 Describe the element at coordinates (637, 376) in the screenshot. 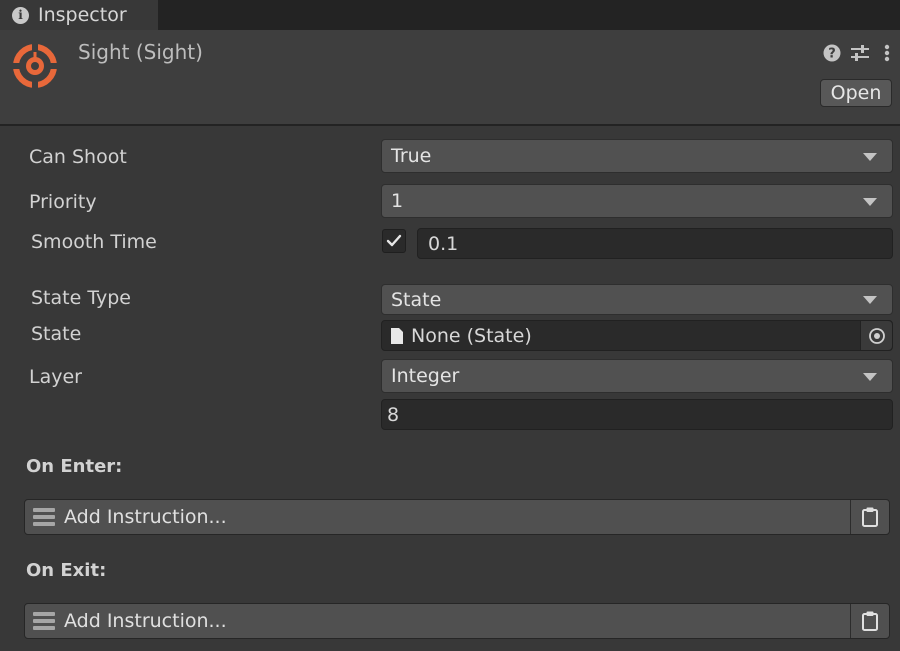

I see `layer-dropdown: Integer` at that location.